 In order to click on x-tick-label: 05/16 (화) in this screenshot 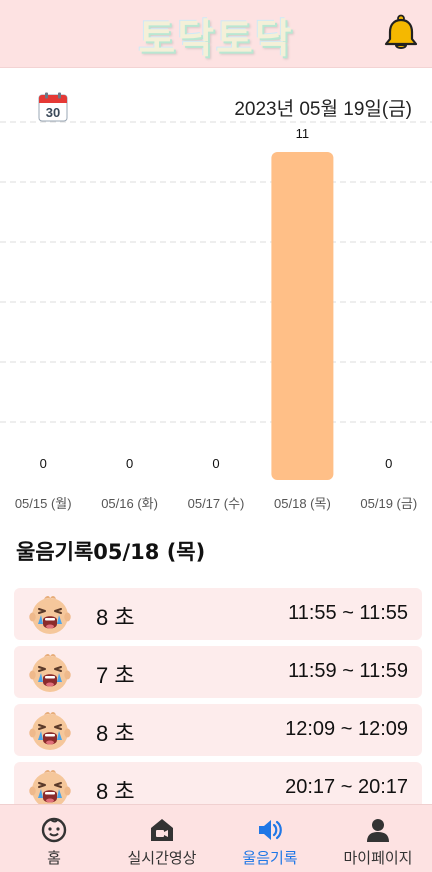, I will do `click(129, 503)`.